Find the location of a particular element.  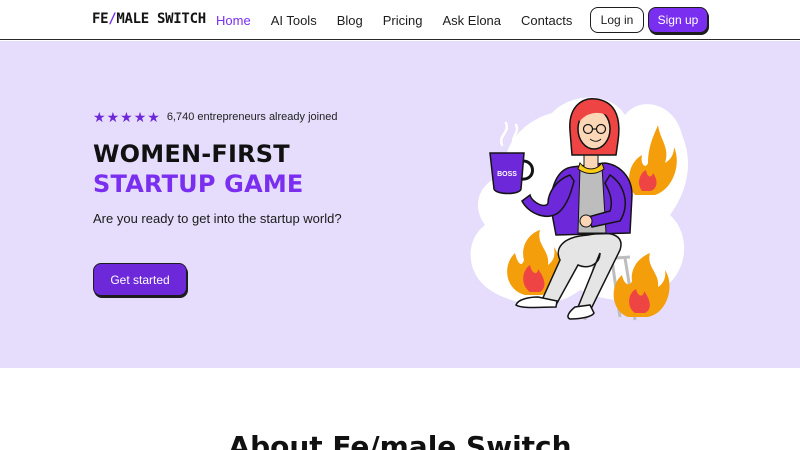

joined-count-text: 6,740 entrepreneurs already joined is located at coordinates (252, 117).